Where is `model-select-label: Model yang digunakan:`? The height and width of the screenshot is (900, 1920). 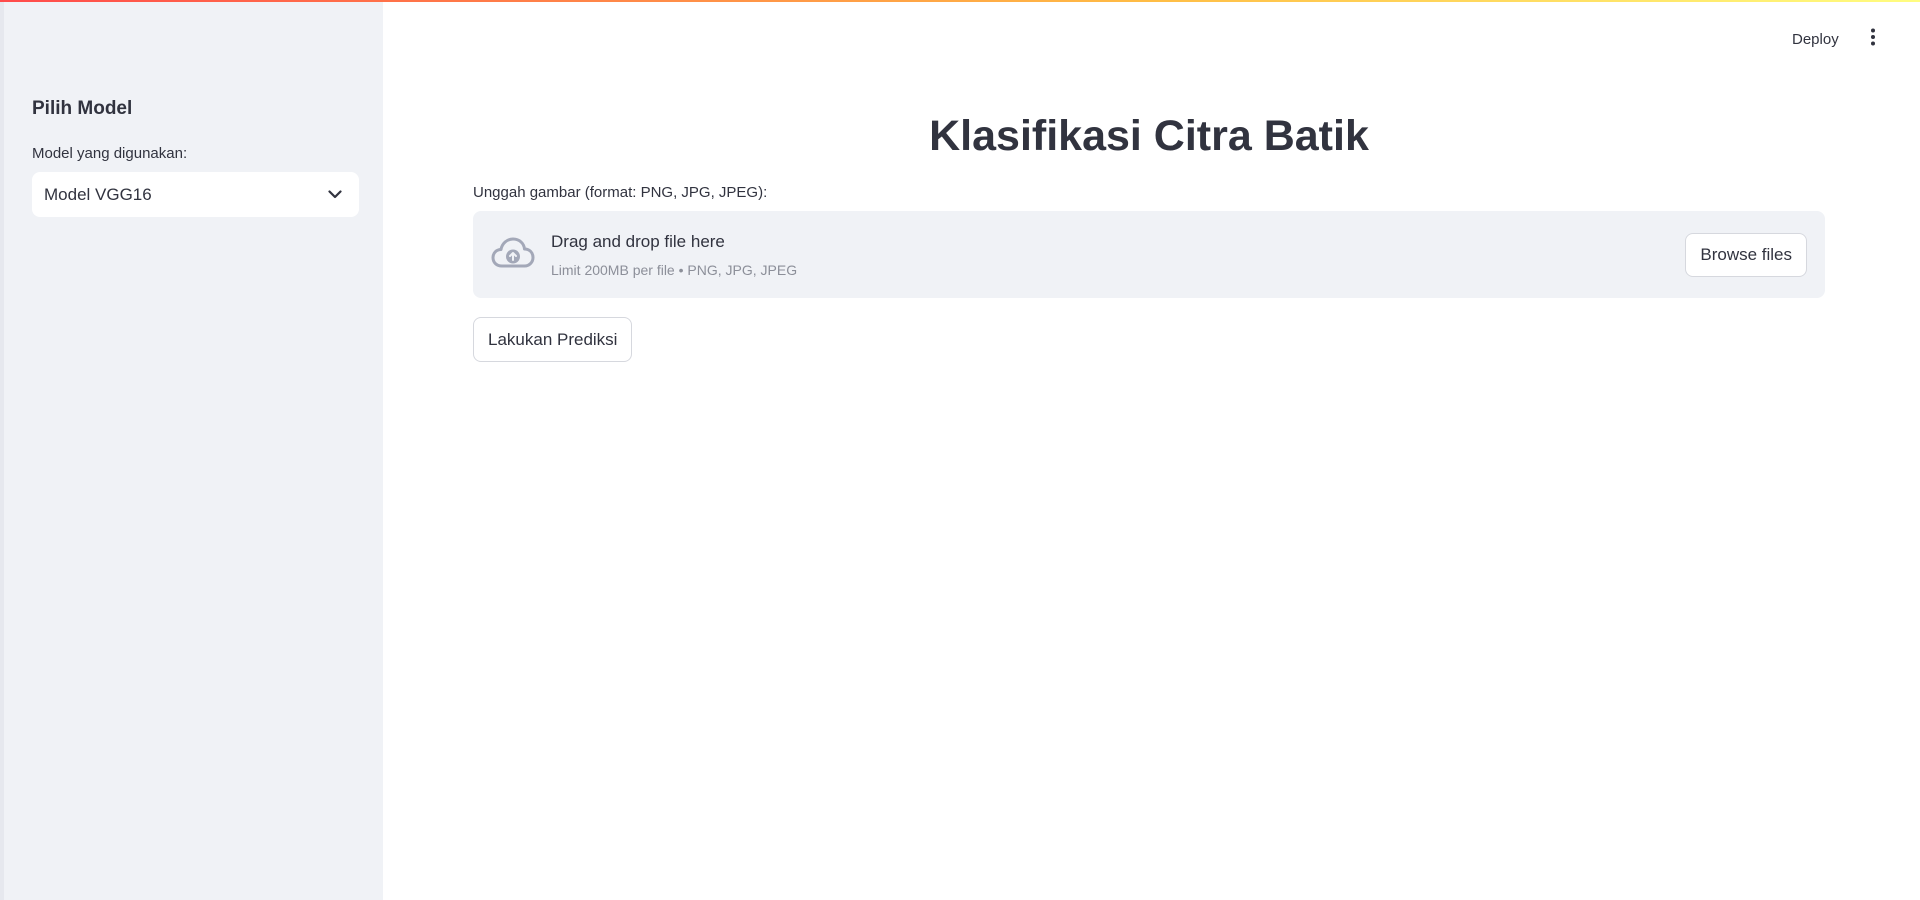
model-select-label: Model yang digunakan: is located at coordinates (110, 153).